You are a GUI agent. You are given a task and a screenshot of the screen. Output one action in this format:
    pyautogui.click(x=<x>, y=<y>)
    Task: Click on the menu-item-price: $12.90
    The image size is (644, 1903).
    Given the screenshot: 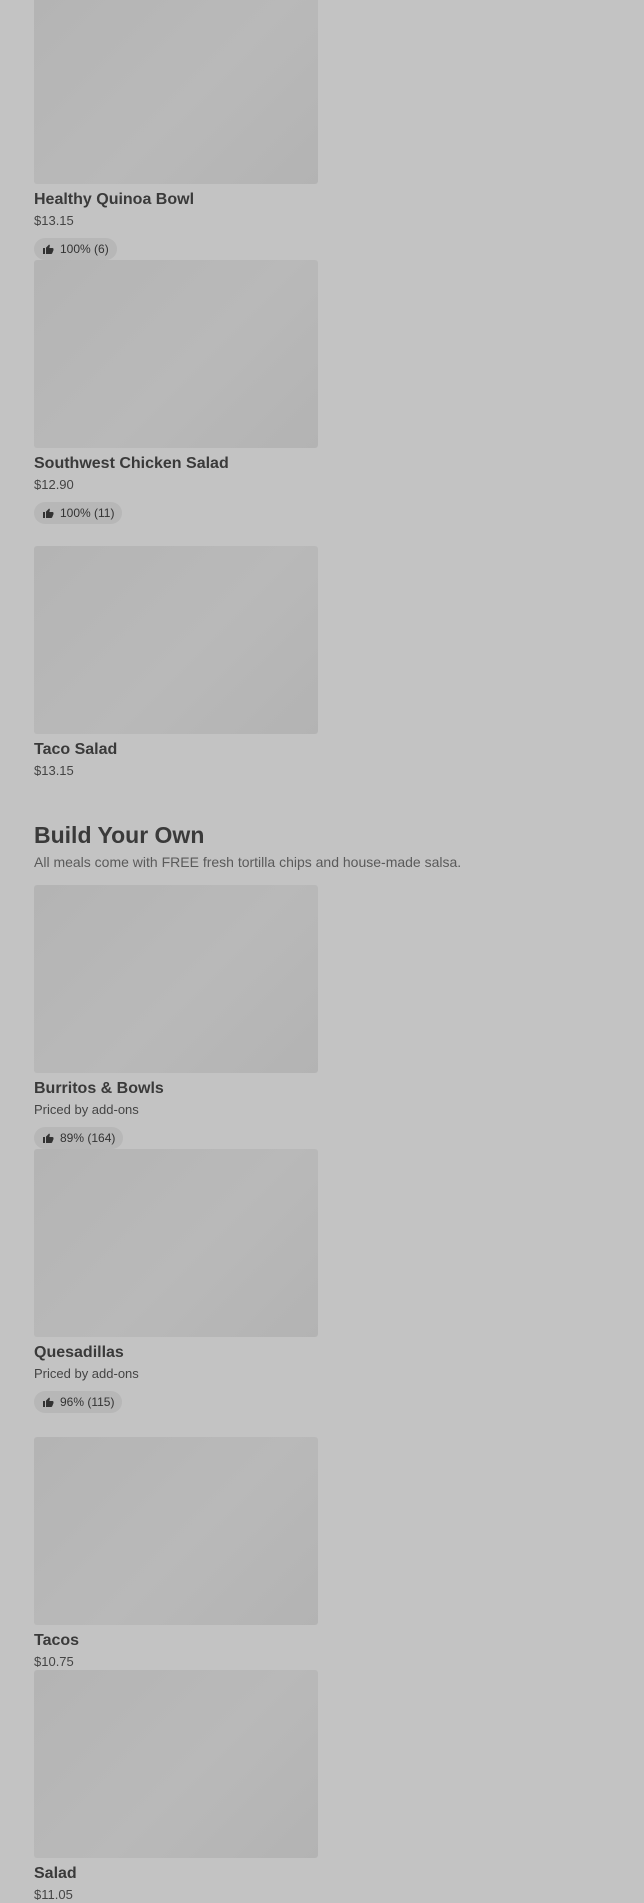 What is the action you would take?
    pyautogui.click(x=54, y=484)
    